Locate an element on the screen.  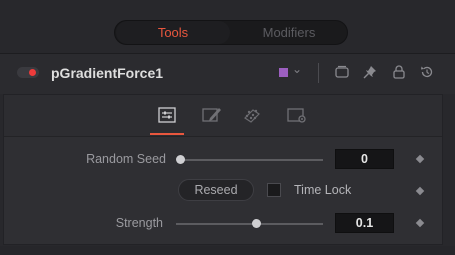
strength-row: Strength 0.1 is located at coordinates (223, 224).